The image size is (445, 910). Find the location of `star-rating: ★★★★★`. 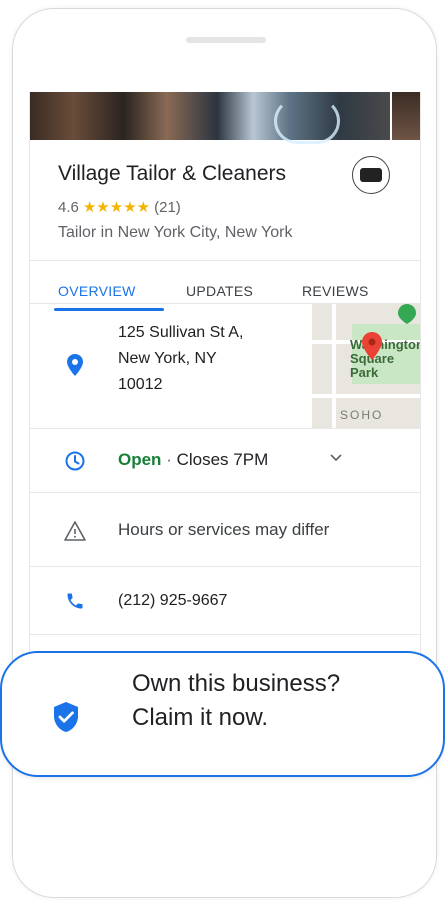

star-rating: ★★★★★ is located at coordinates (116, 207).